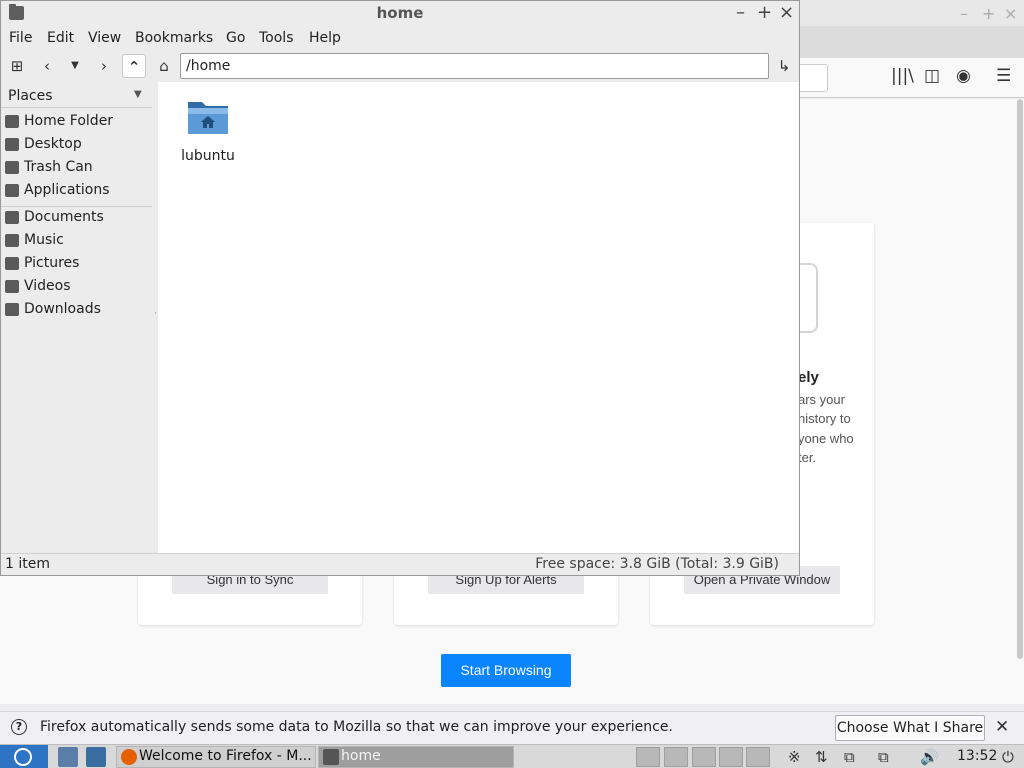  What do you see at coordinates (235, 38) in the screenshot?
I see `menu-go: Go` at bounding box center [235, 38].